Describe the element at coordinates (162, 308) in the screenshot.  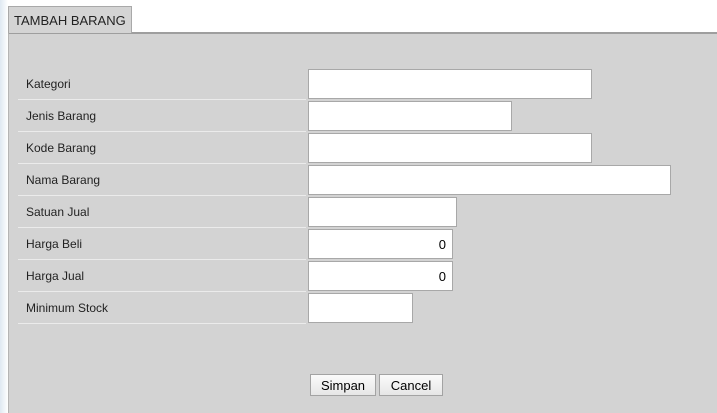
I see `form-row-minimum-stock: Minimum Stock` at that location.